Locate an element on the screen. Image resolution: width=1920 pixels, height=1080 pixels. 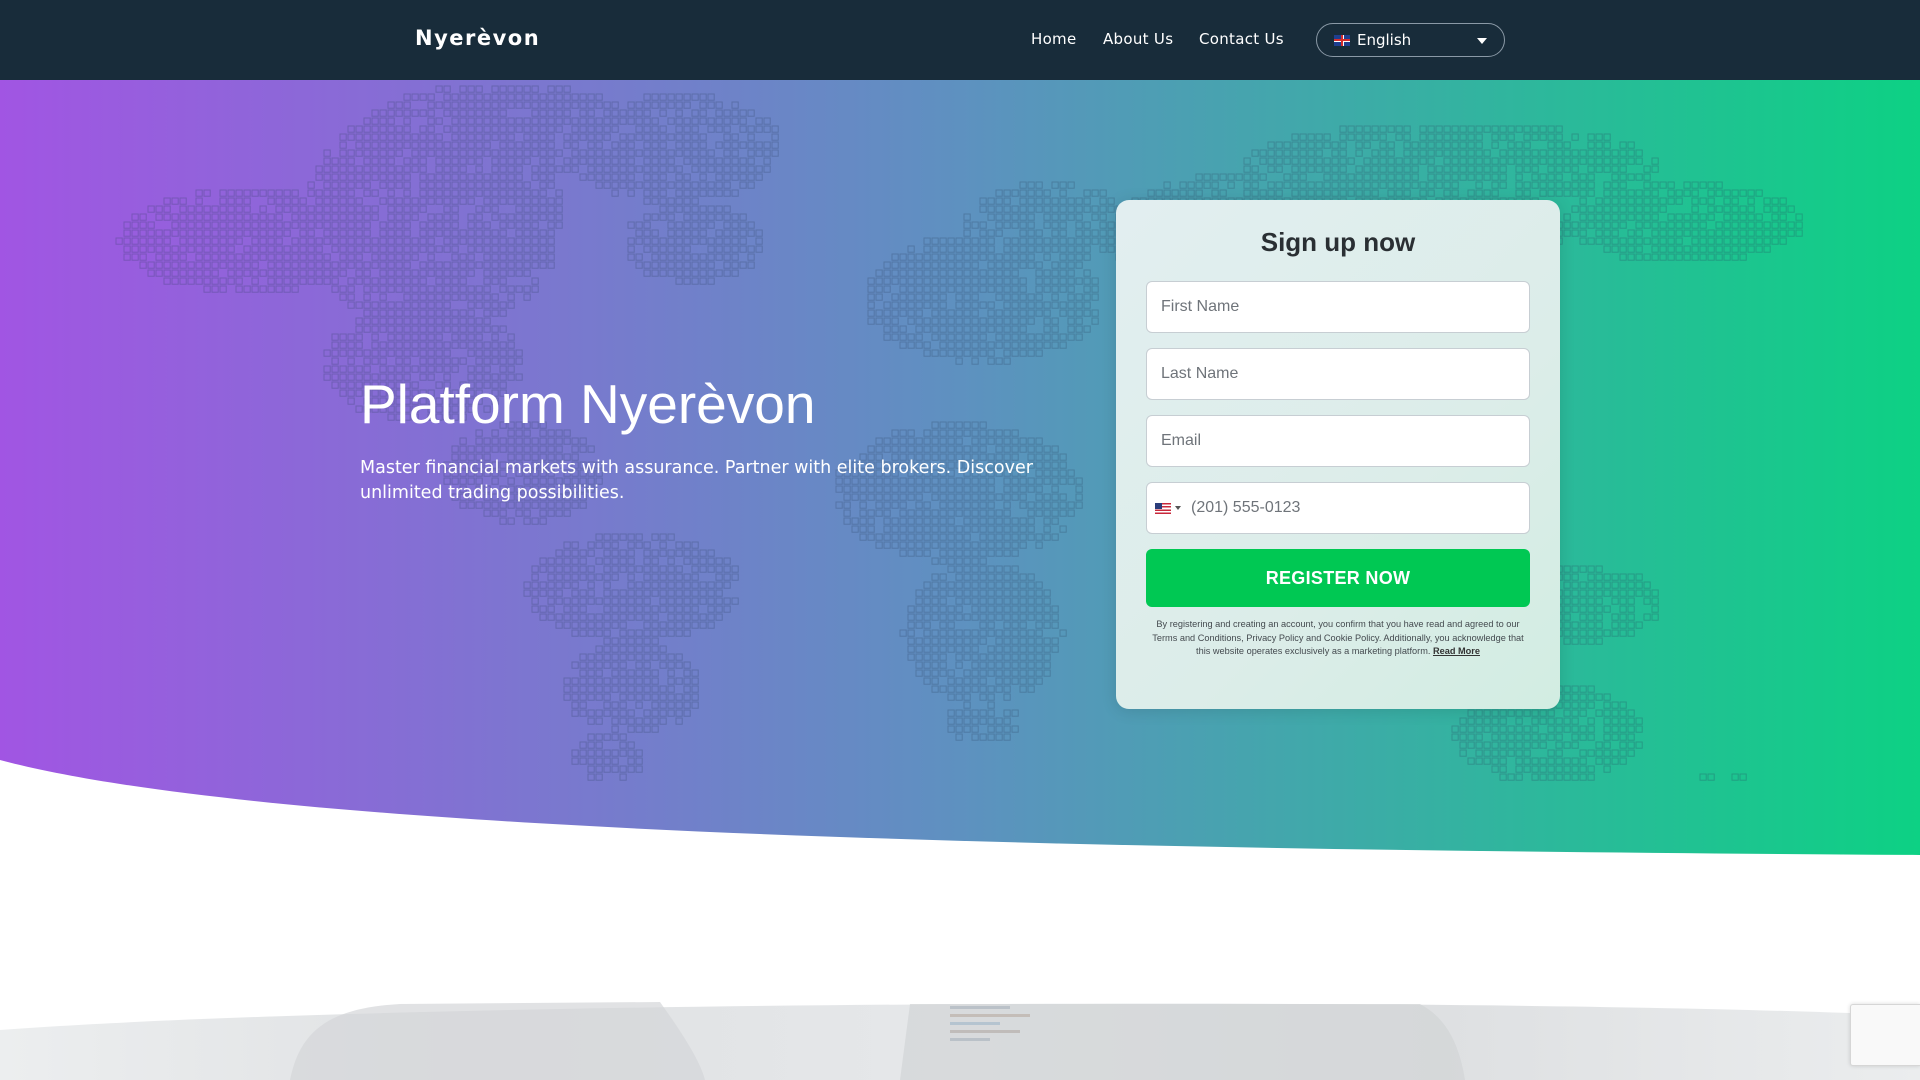
uk-flag-icon is located at coordinates (1342, 40).